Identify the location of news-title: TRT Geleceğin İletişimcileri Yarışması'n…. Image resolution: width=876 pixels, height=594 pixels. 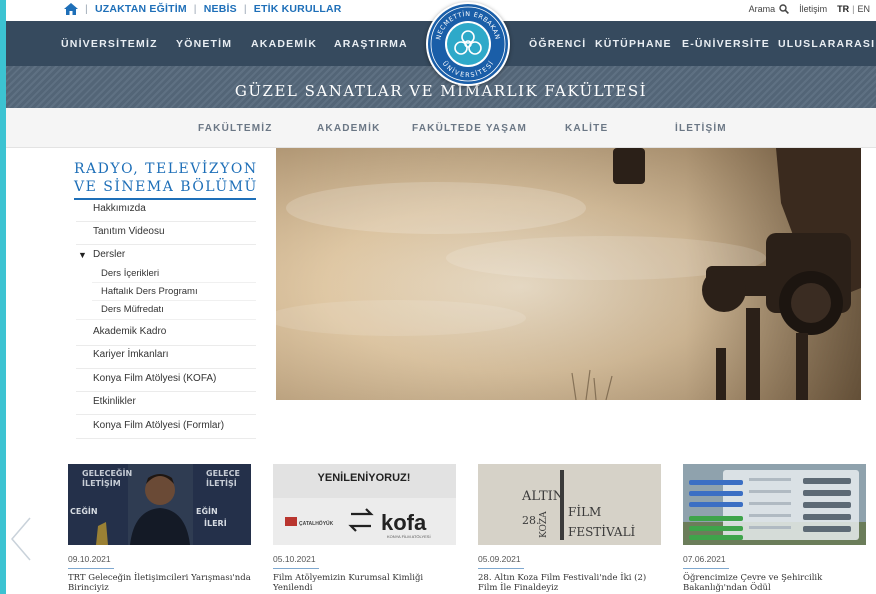
(159, 583).